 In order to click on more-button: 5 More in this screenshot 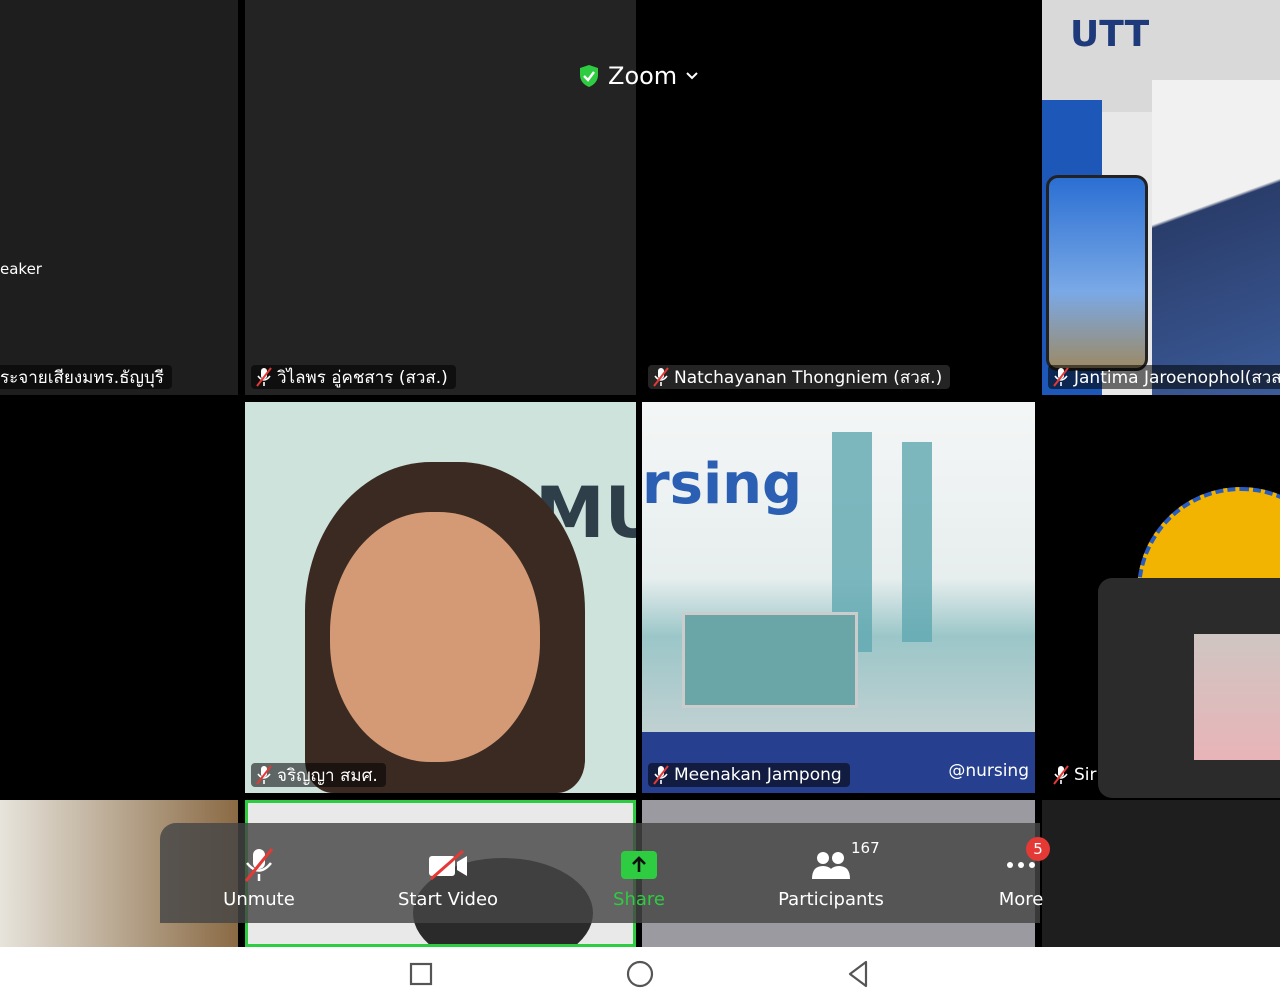, I will do `click(1021, 873)`.